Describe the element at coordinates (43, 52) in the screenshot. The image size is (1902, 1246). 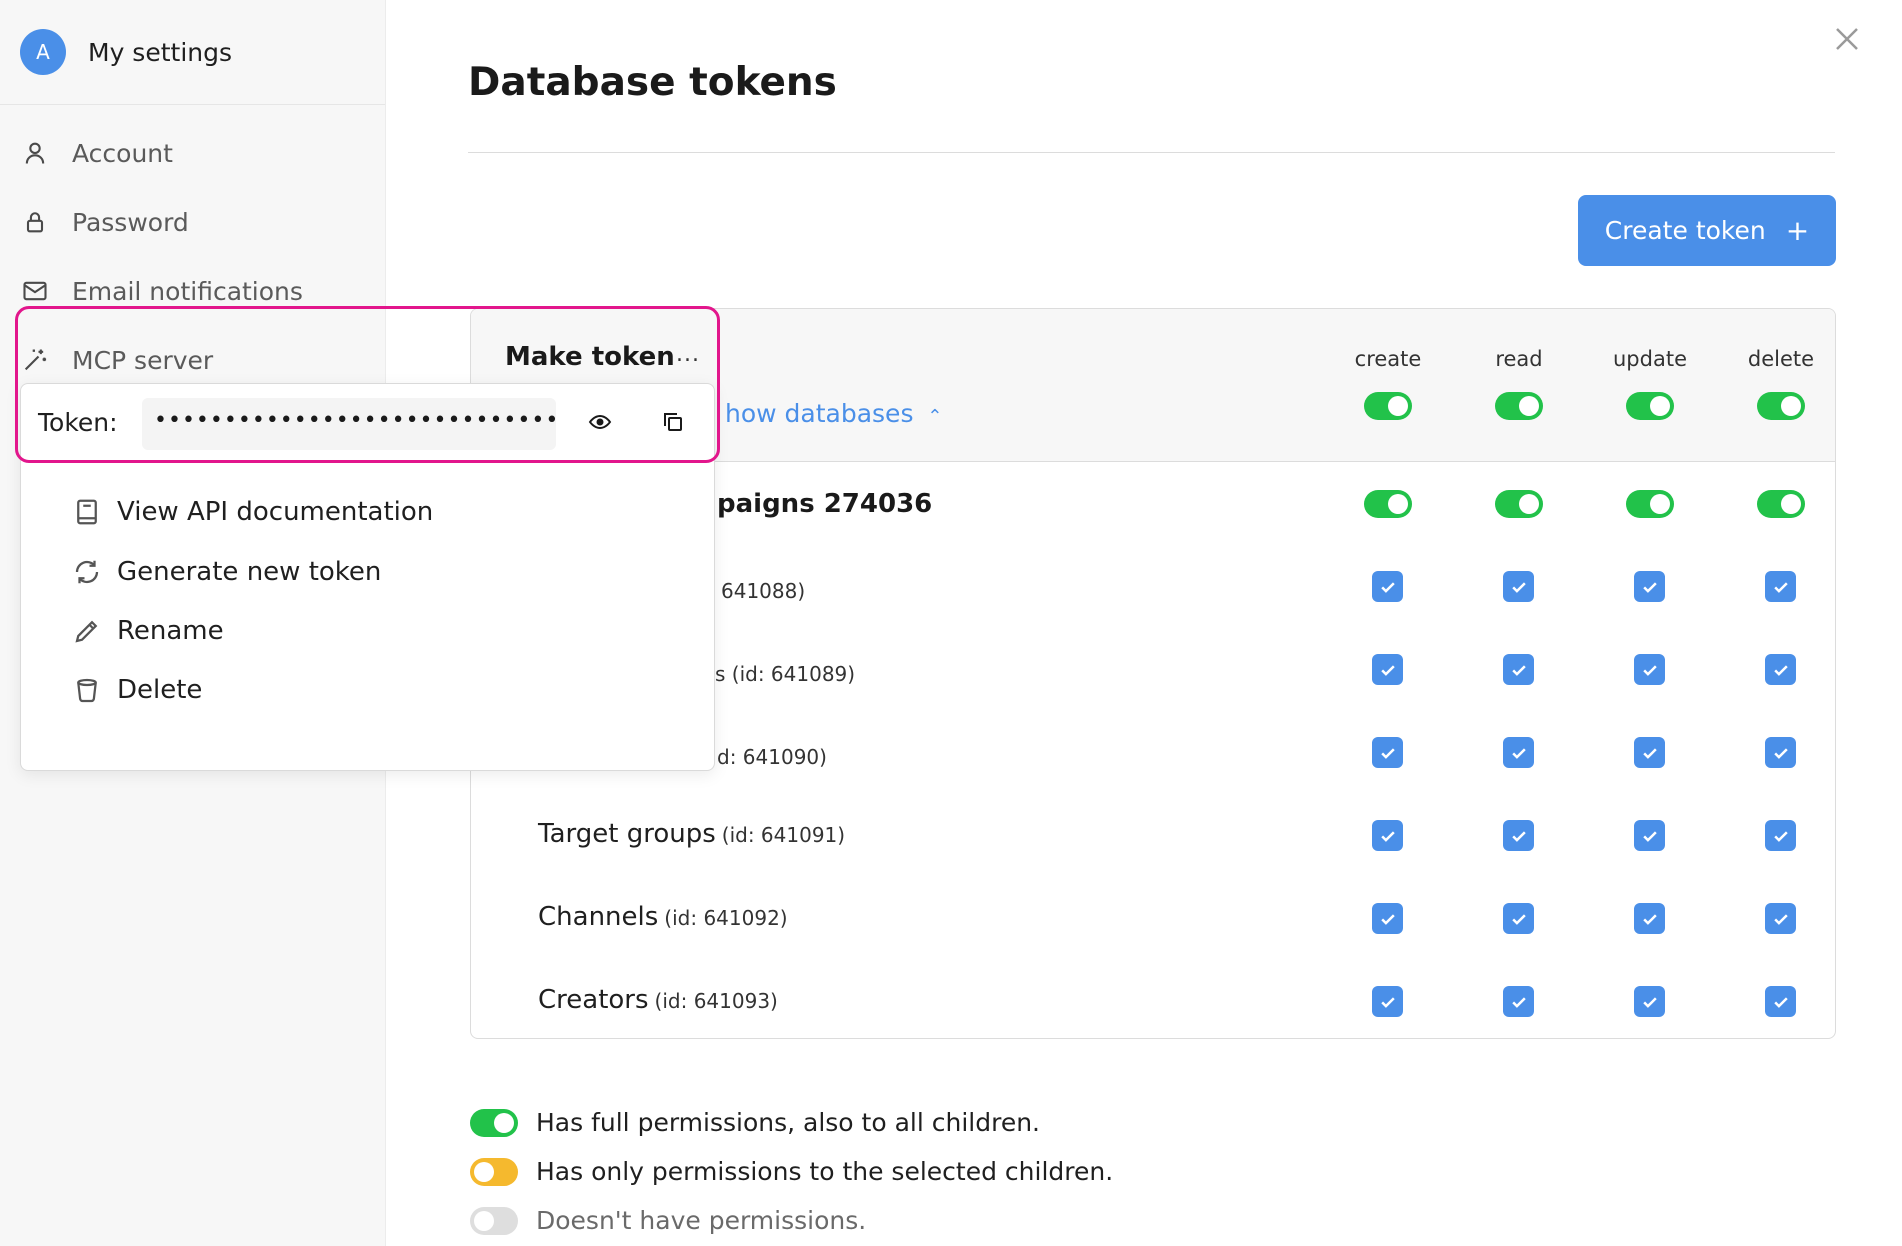
I see `avatar: A` at that location.